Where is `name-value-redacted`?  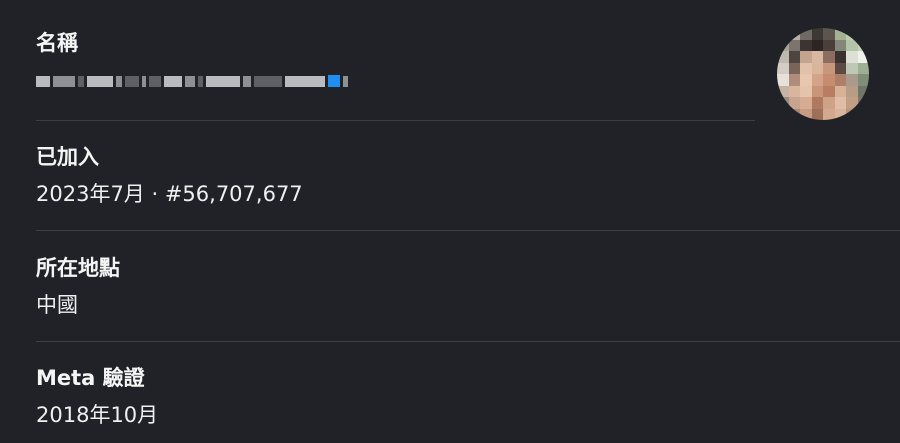
name-value-redacted is located at coordinates (237, 81).